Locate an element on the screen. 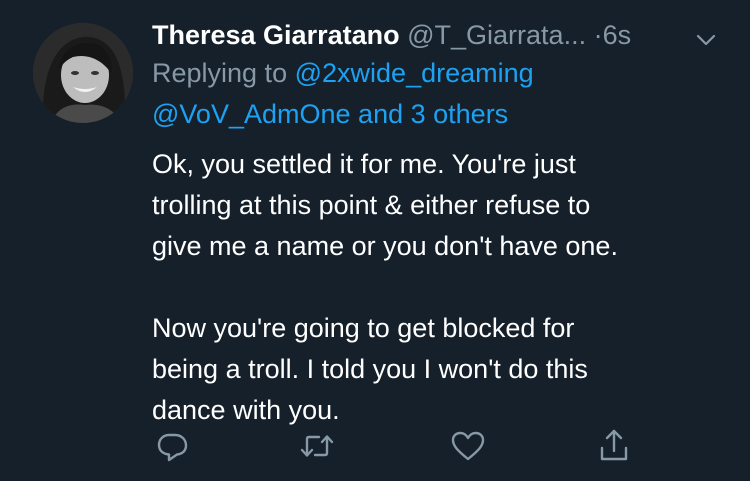 The height and width of the screenshot is (481, 750). mention-link: @2xwide_dreaming is located at coordinates (414, 73).